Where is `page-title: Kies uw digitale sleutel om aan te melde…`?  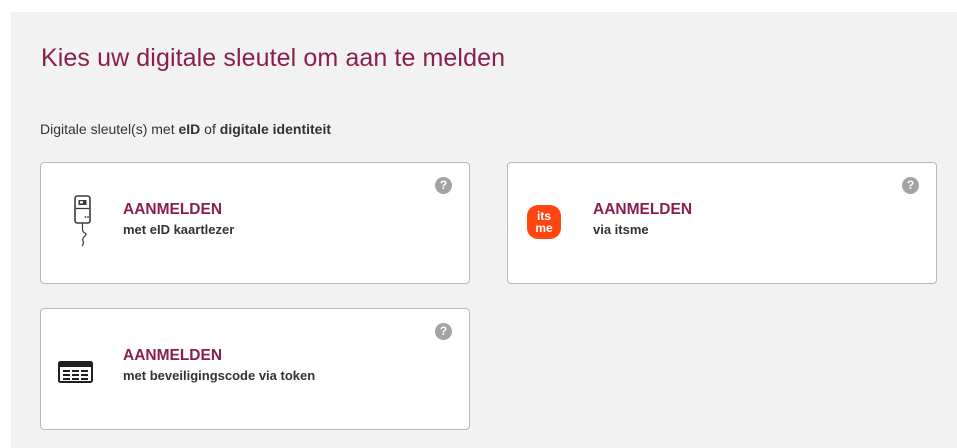 page-title: Kies uw digitale sleutel om aan te melde… is located at coordinates (273, 58).